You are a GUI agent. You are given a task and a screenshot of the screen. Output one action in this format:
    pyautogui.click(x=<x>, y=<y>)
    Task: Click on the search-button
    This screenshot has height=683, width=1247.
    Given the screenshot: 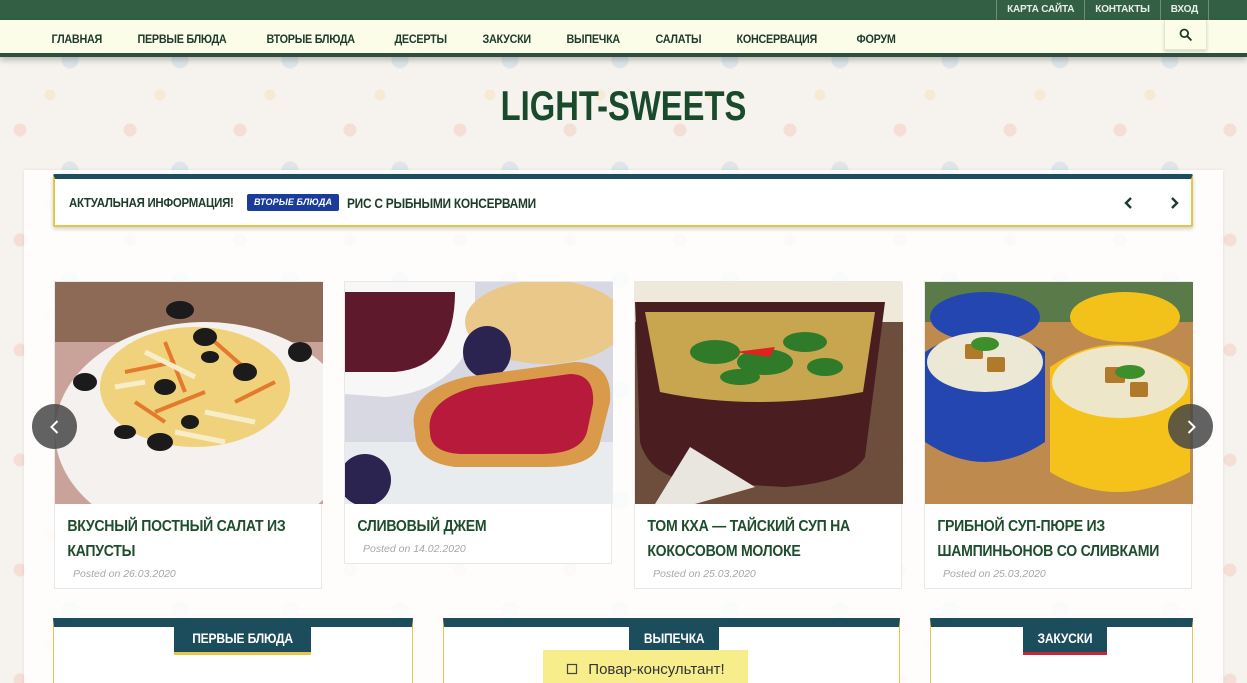 What is the action you would take?
    pyautogui.click(x=1185, y=35)
    